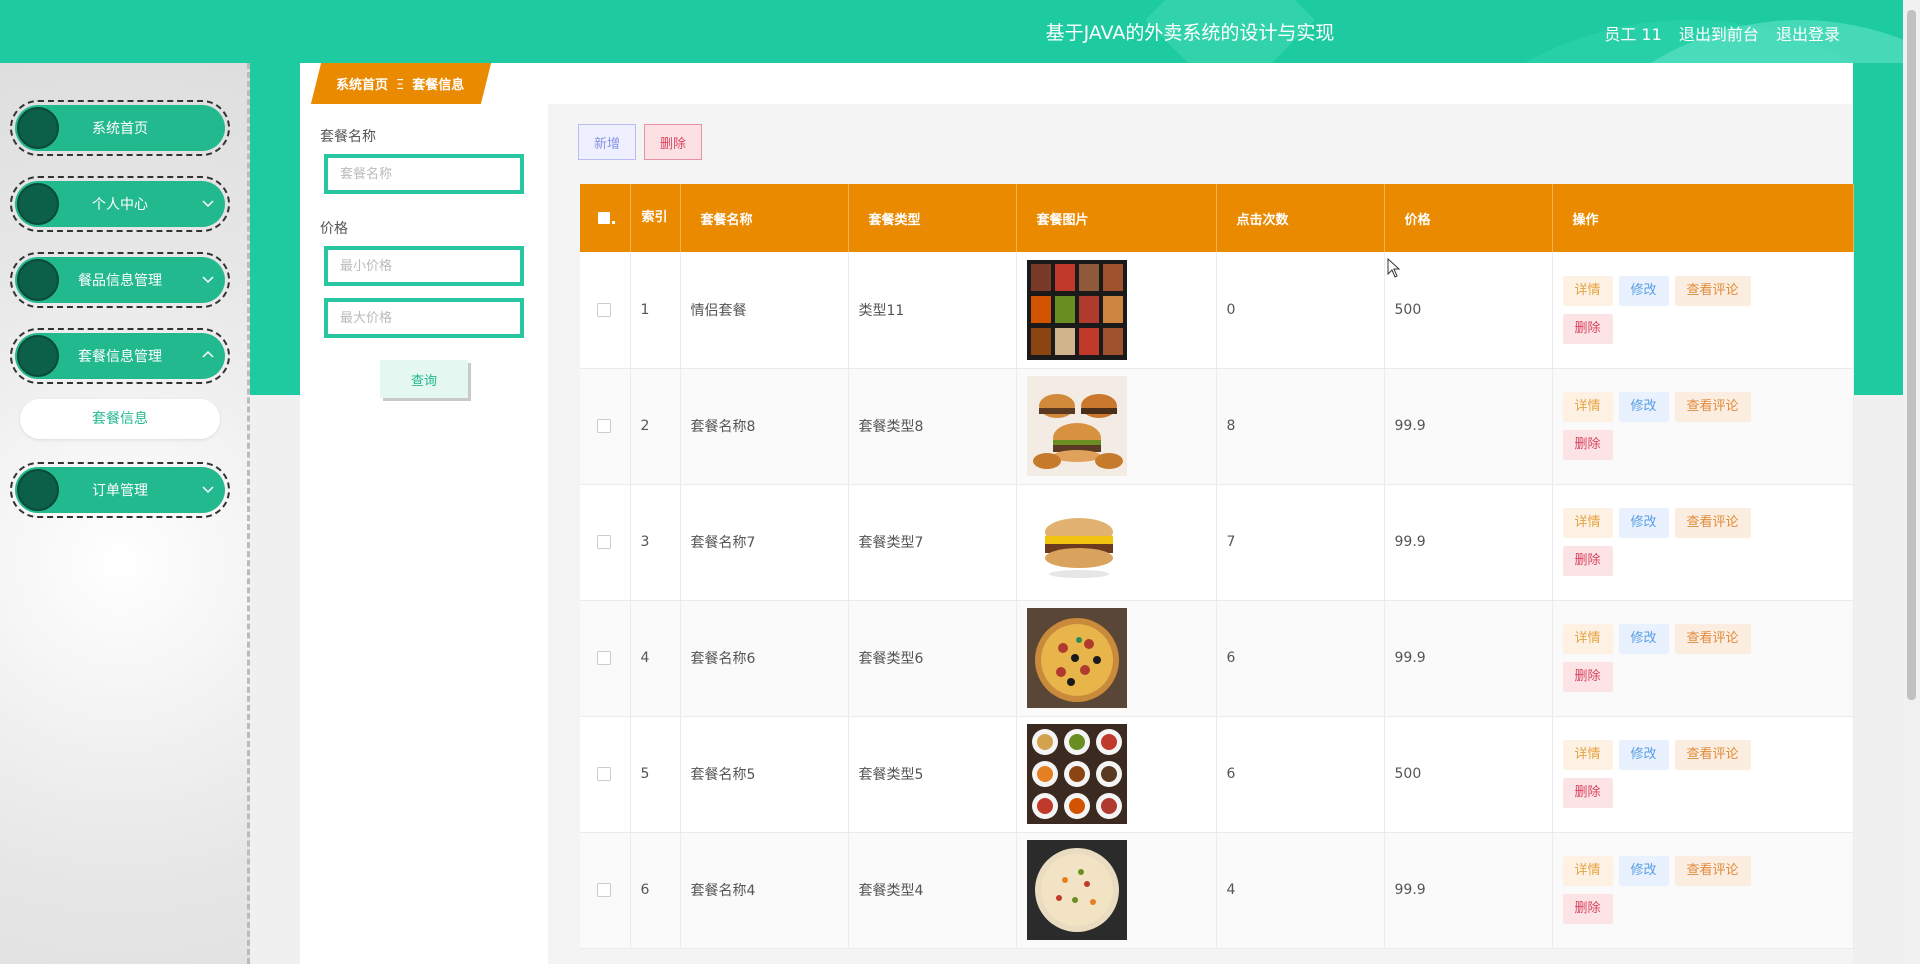 This screenshot has width=1920, height=964. I want to click on burgers-image, so click(1076, 426).